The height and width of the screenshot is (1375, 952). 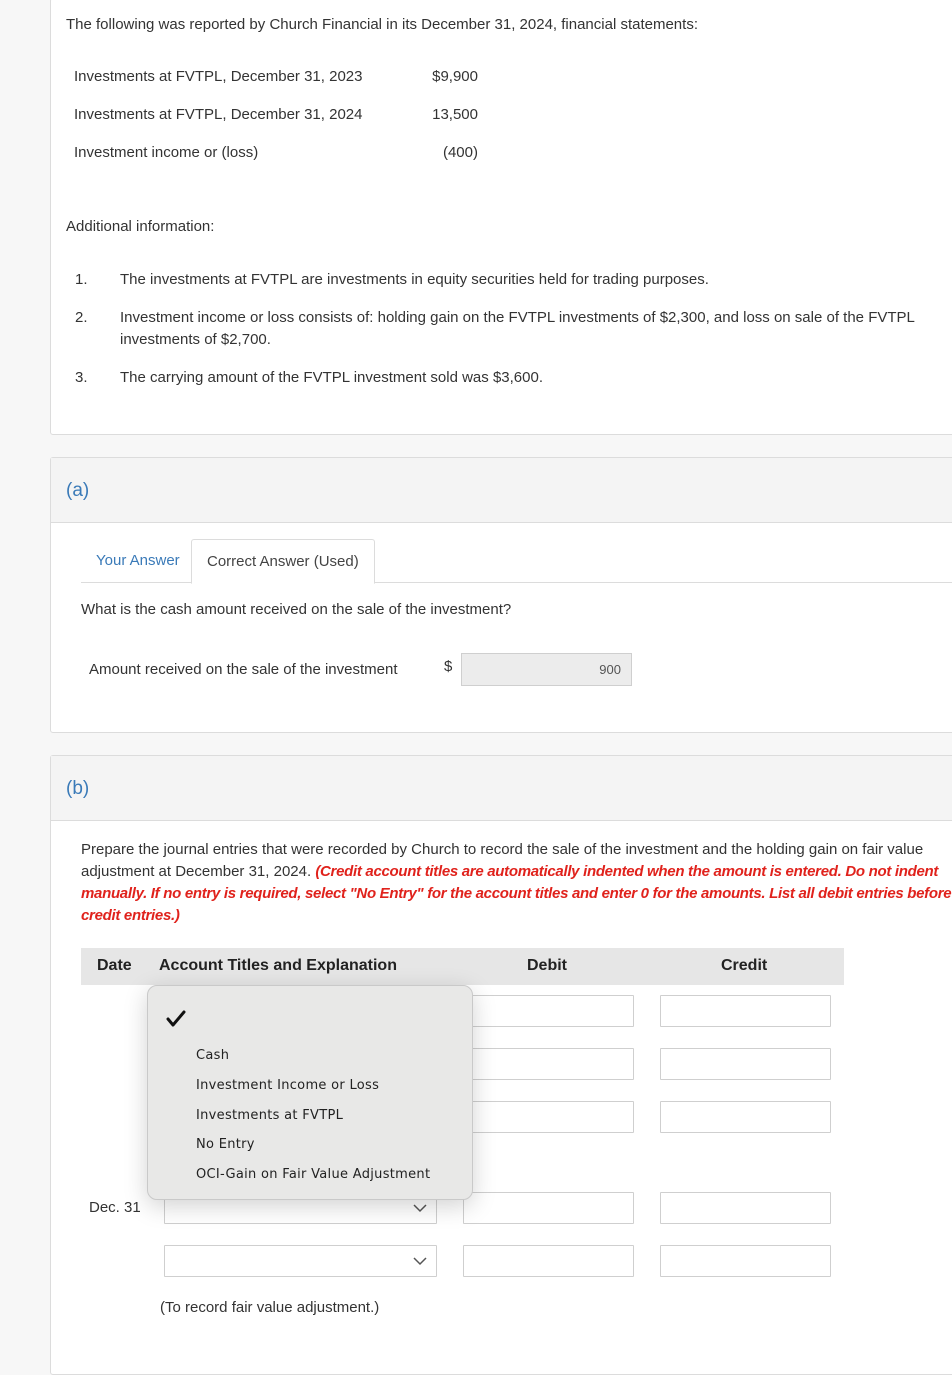 I want to click on journal-row, so click(x=462, y=1261).